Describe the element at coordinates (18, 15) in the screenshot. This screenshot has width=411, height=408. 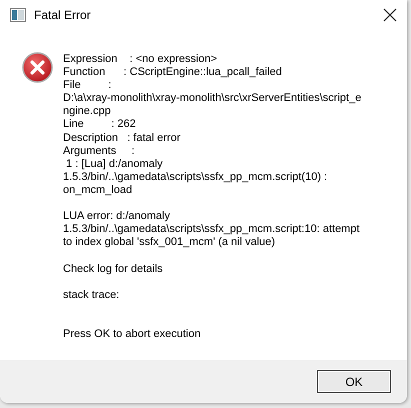
I see `app-icon` at that location.